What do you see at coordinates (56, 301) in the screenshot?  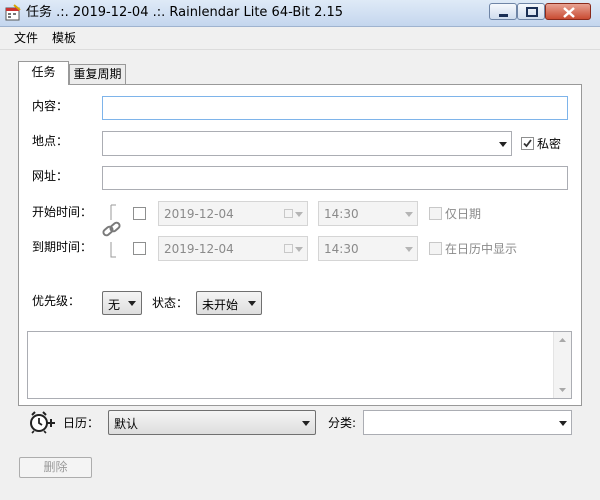 I see `priority-label: 优先级：` at bounding box center [56, 301].